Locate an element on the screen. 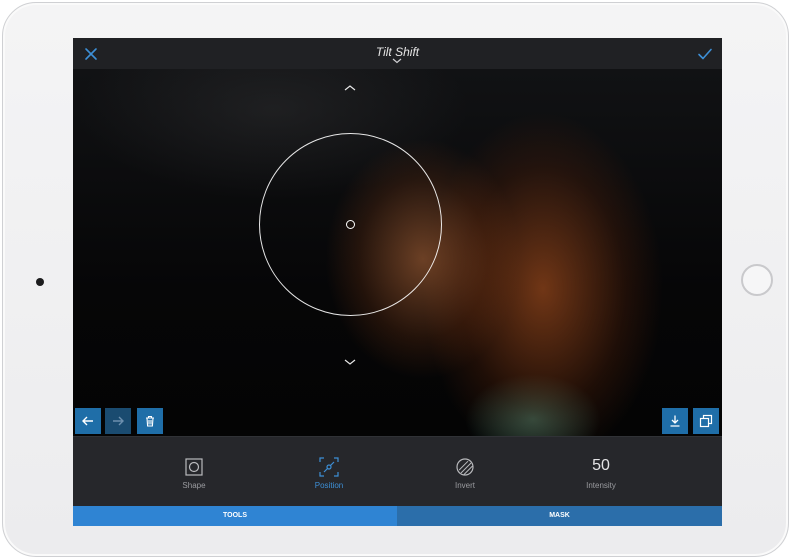  undo-button is located at coordinates (88, 421).